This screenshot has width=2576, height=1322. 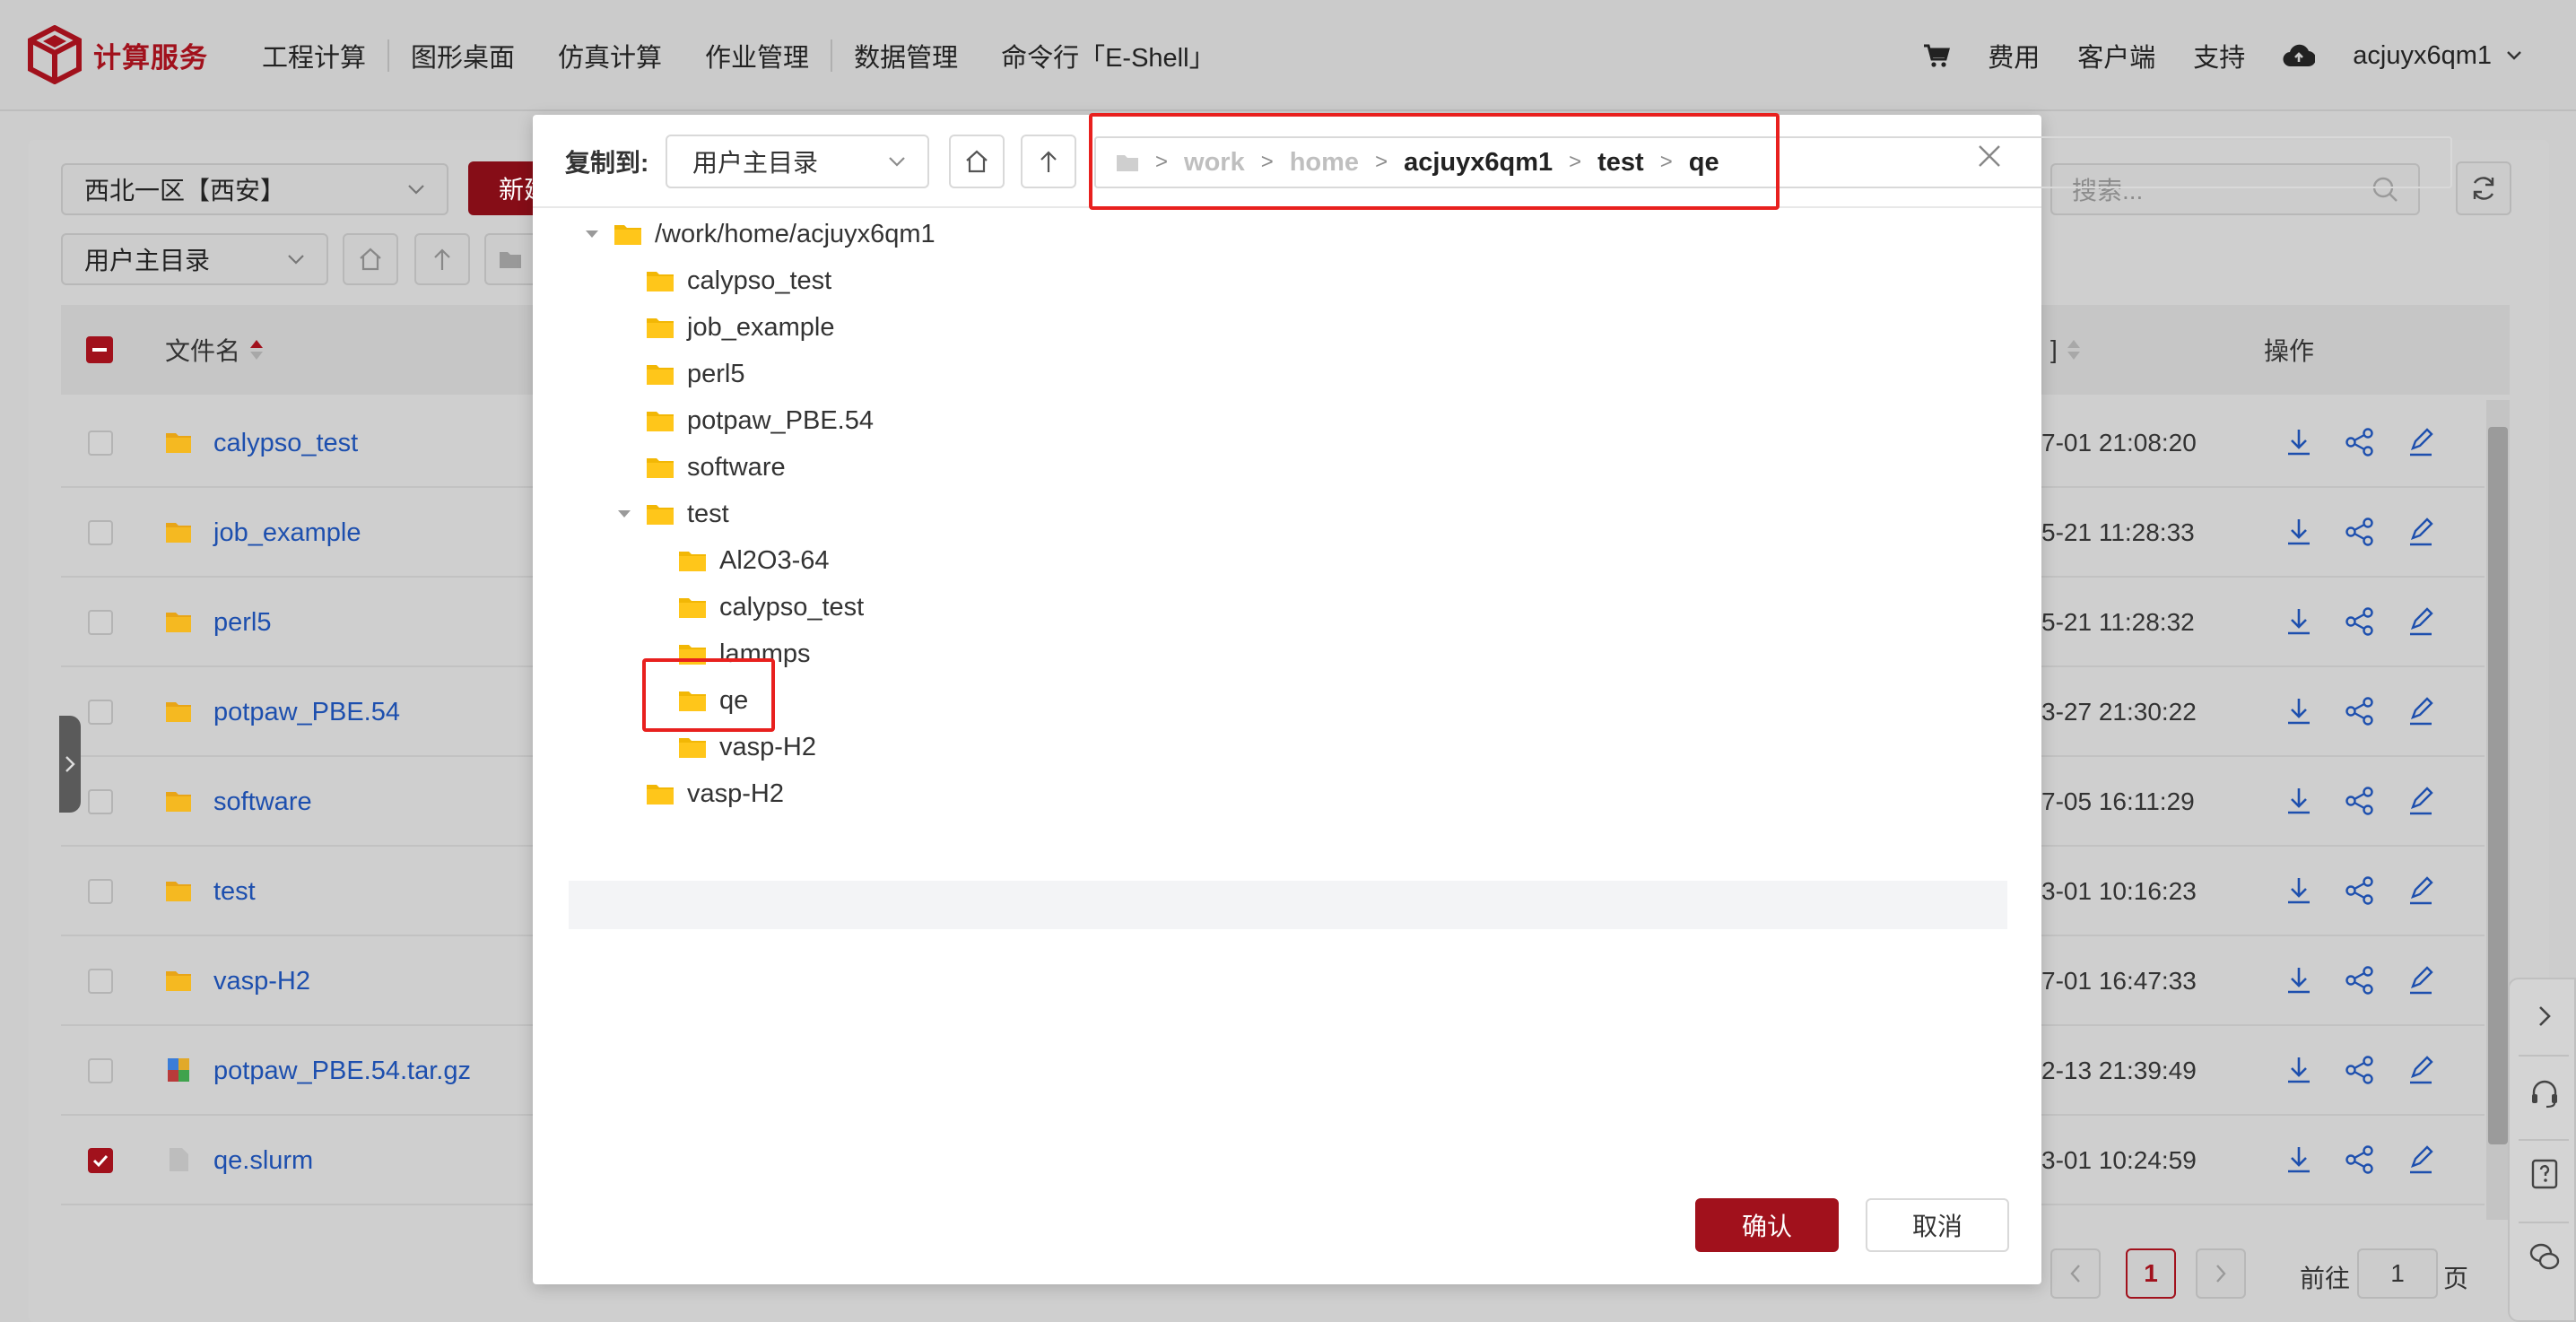 What do you see at coordinates (287, 533) in the screenshot?
I see `file-name-link: job_example` at bounding box center [287, 533].